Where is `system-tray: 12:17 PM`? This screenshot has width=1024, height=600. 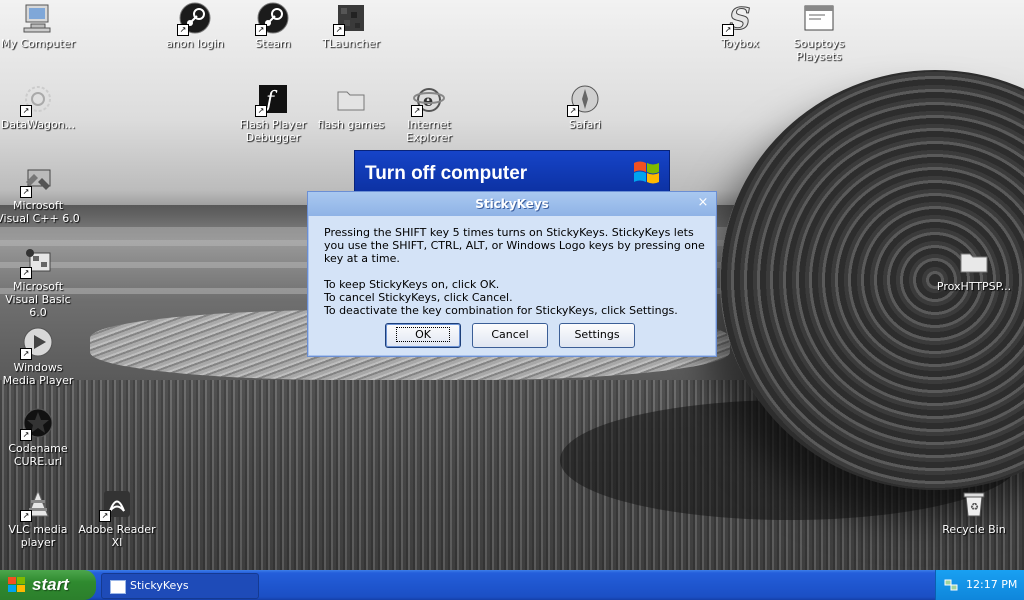 system-tray: 12:17 PM is located at coordinates (979, 585).